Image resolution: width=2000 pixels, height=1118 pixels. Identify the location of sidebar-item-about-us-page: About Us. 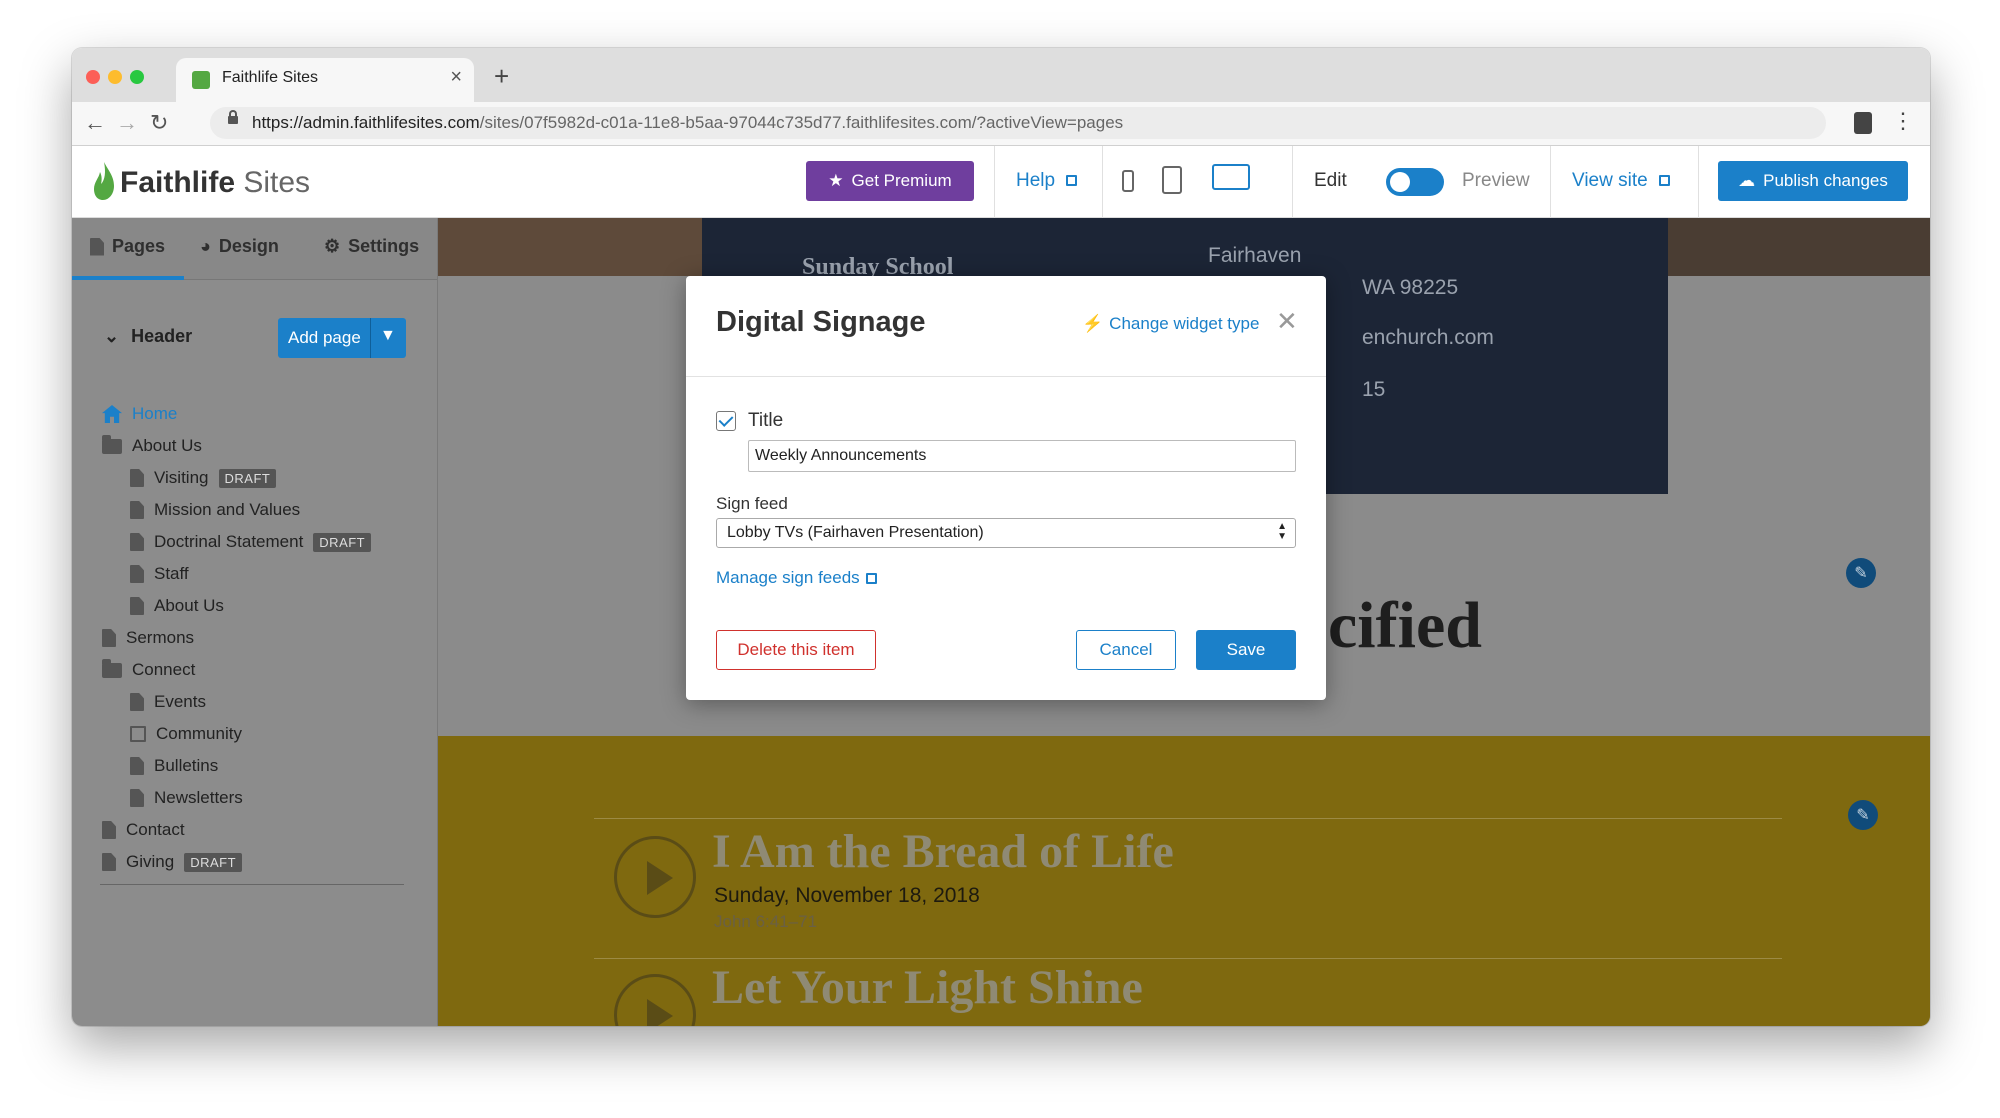
(177, 606).